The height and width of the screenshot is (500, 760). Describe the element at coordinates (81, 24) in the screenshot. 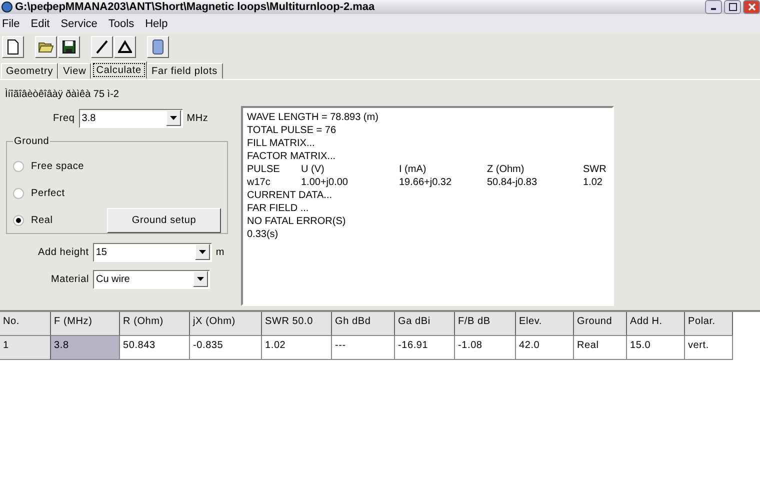

I see `menu-item: Service` at that location.